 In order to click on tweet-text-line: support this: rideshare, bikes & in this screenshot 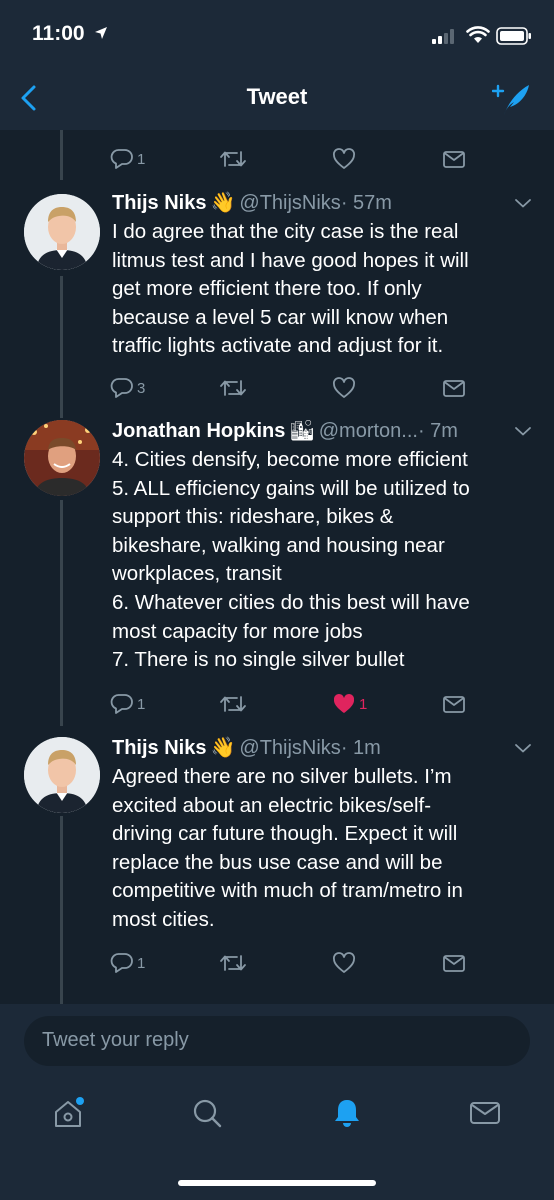, I will do `click(253, 517)`.